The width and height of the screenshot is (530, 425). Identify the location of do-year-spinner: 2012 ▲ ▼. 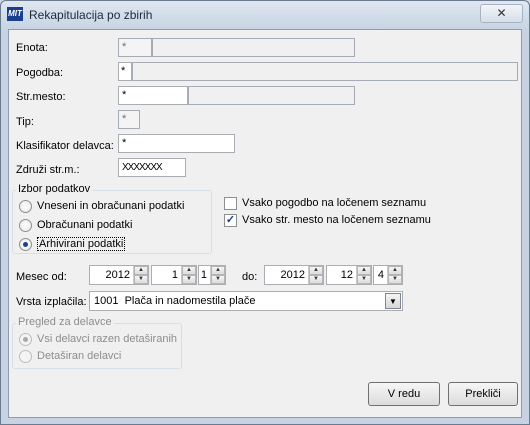
(294, 275).